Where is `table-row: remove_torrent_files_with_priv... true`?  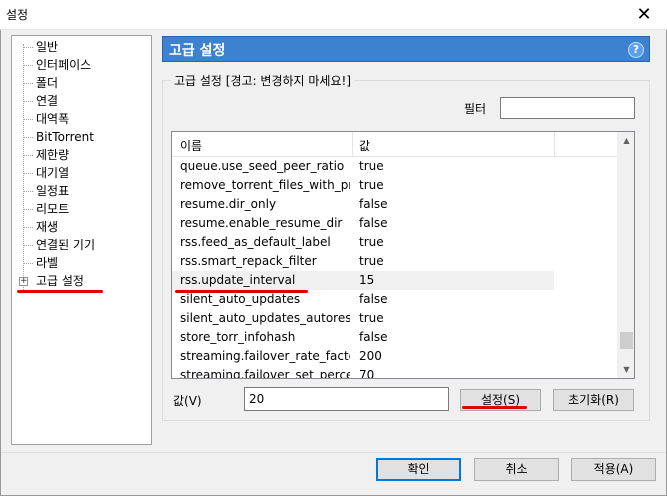
table-row: remove_torrent_files_with_priv... true is located at coordinates (363, 185).